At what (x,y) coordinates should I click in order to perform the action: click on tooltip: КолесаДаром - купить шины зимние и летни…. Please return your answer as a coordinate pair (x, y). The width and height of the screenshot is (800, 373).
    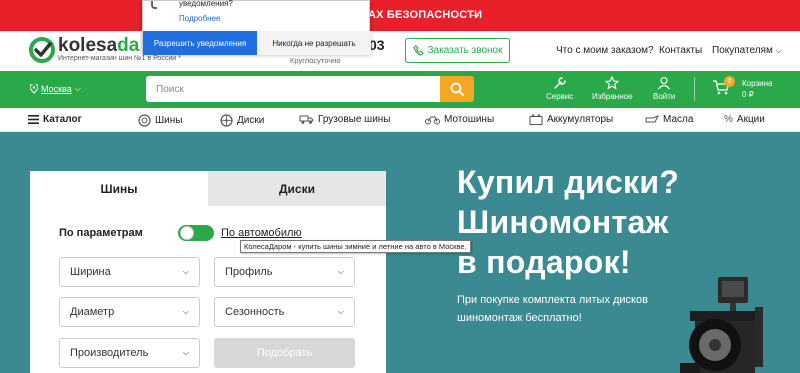
    Looking at the image, I should click on (355, 246).